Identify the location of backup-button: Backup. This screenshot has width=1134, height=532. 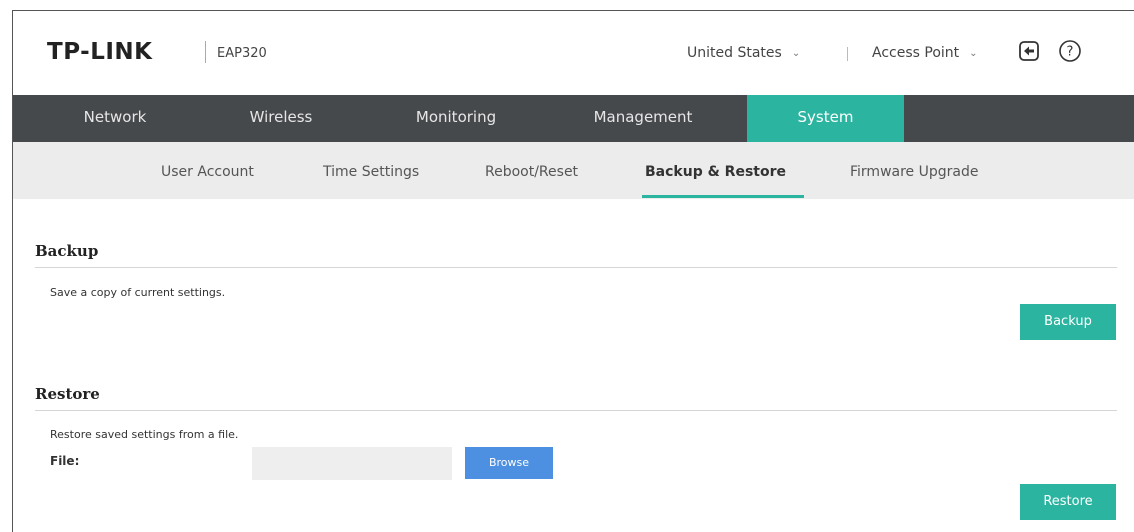
(1068, 322).